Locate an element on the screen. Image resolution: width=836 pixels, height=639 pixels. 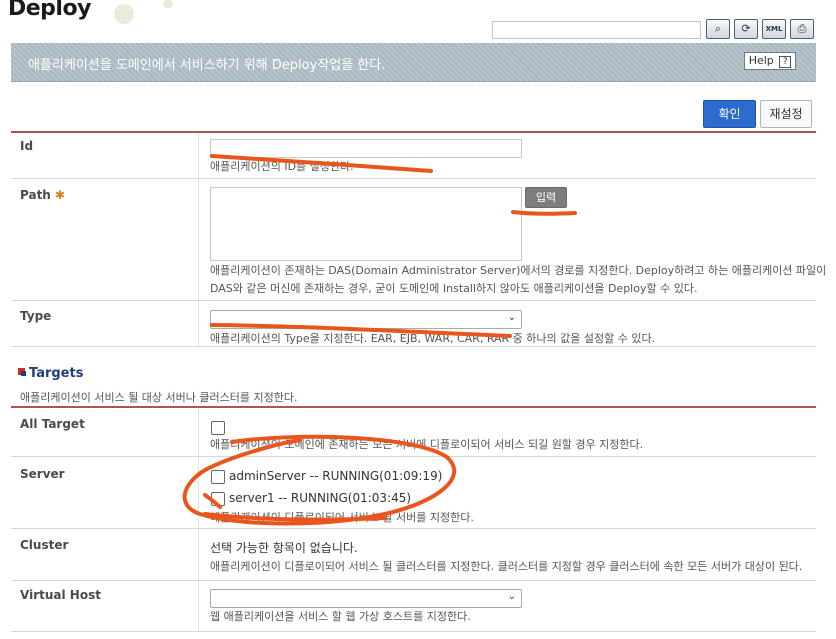
path-label: Path ✱ is located at coordinates (42, 195).